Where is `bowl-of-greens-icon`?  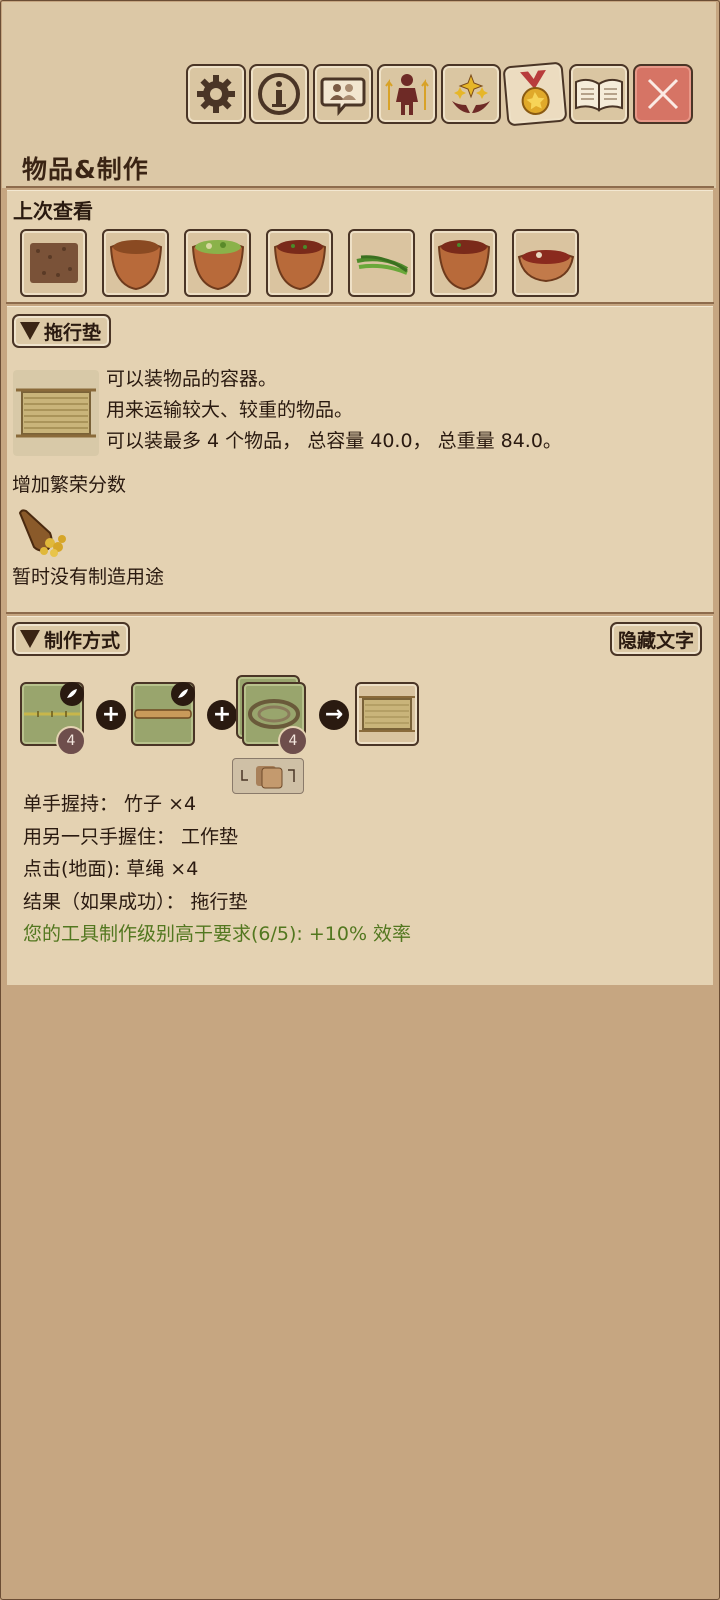 bowl-of-greens-icon is located at coordinates (217, 265).